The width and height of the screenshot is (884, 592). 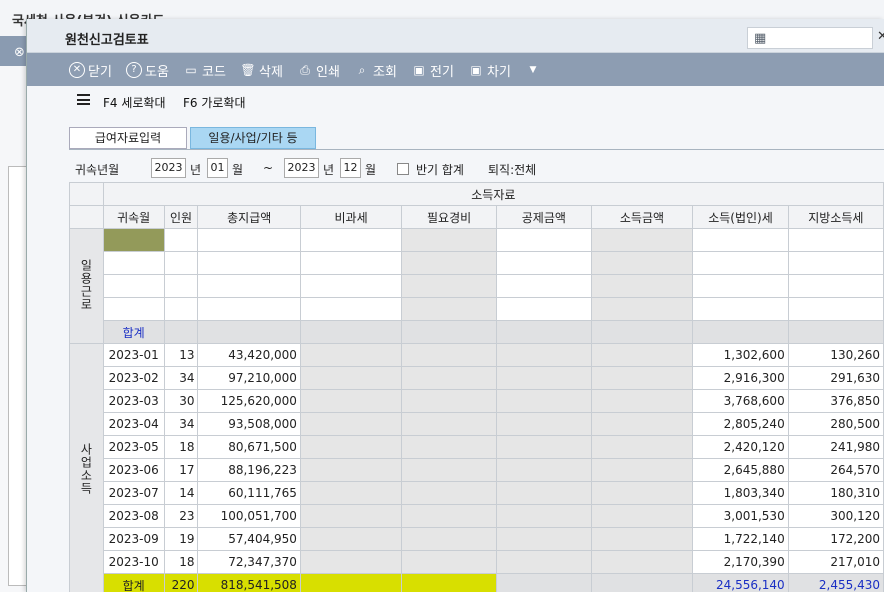 I want to click on tax-cell: 1,803,340, so click(x=740, y=493).